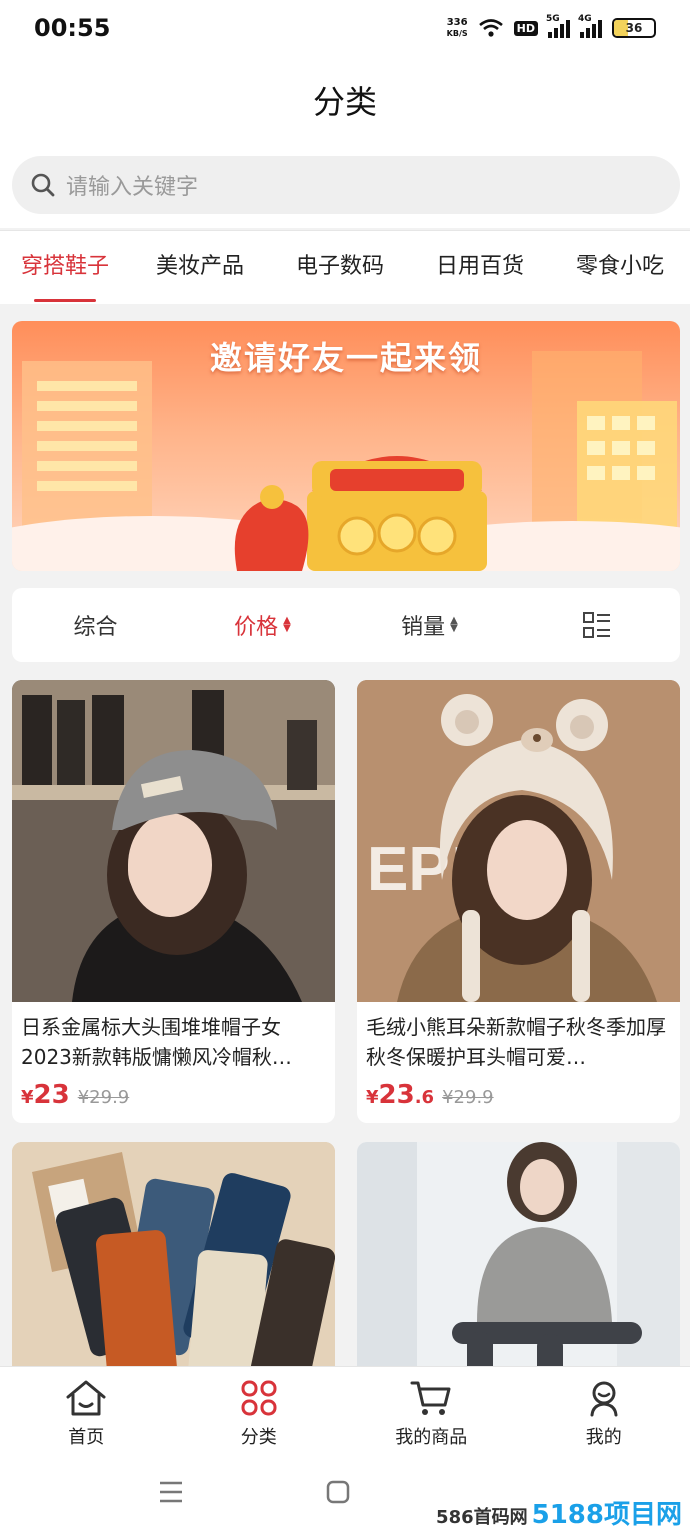  What do you see at coordinates (400, 1095) in the screenshot?
I see `current-price: ¥23.6` at bounding box center [400, 1095].